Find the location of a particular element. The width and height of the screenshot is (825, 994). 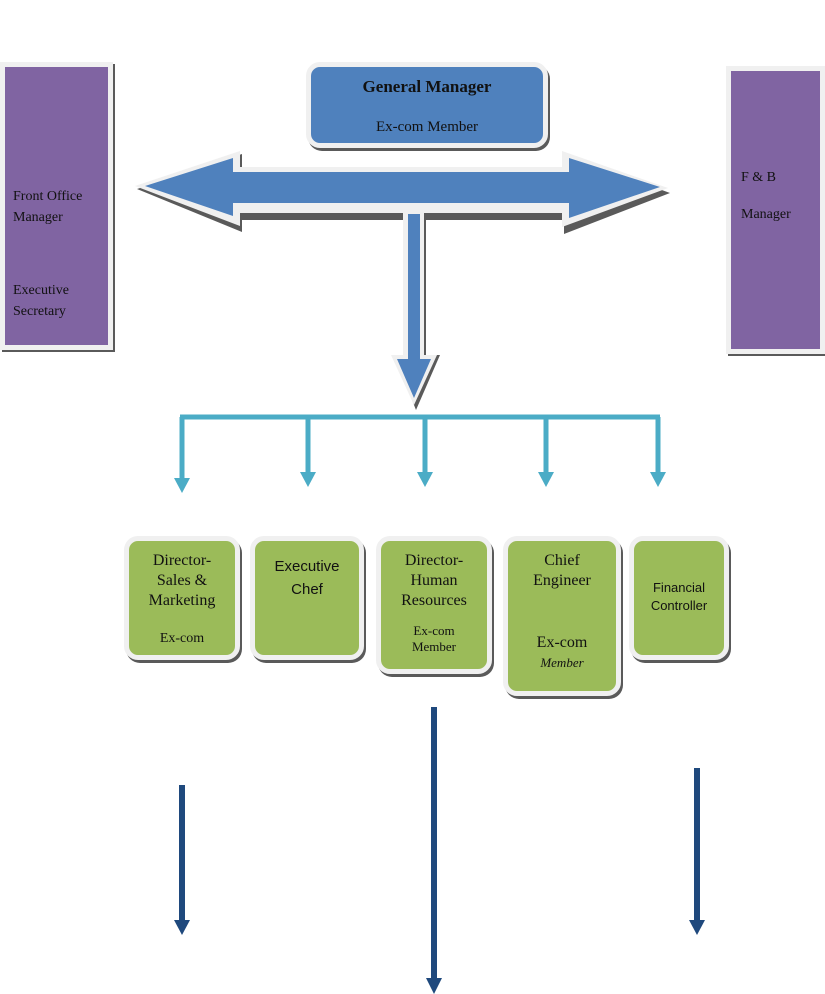

fb-manager-box: F & B Manager is located at coordinates (775, 210).